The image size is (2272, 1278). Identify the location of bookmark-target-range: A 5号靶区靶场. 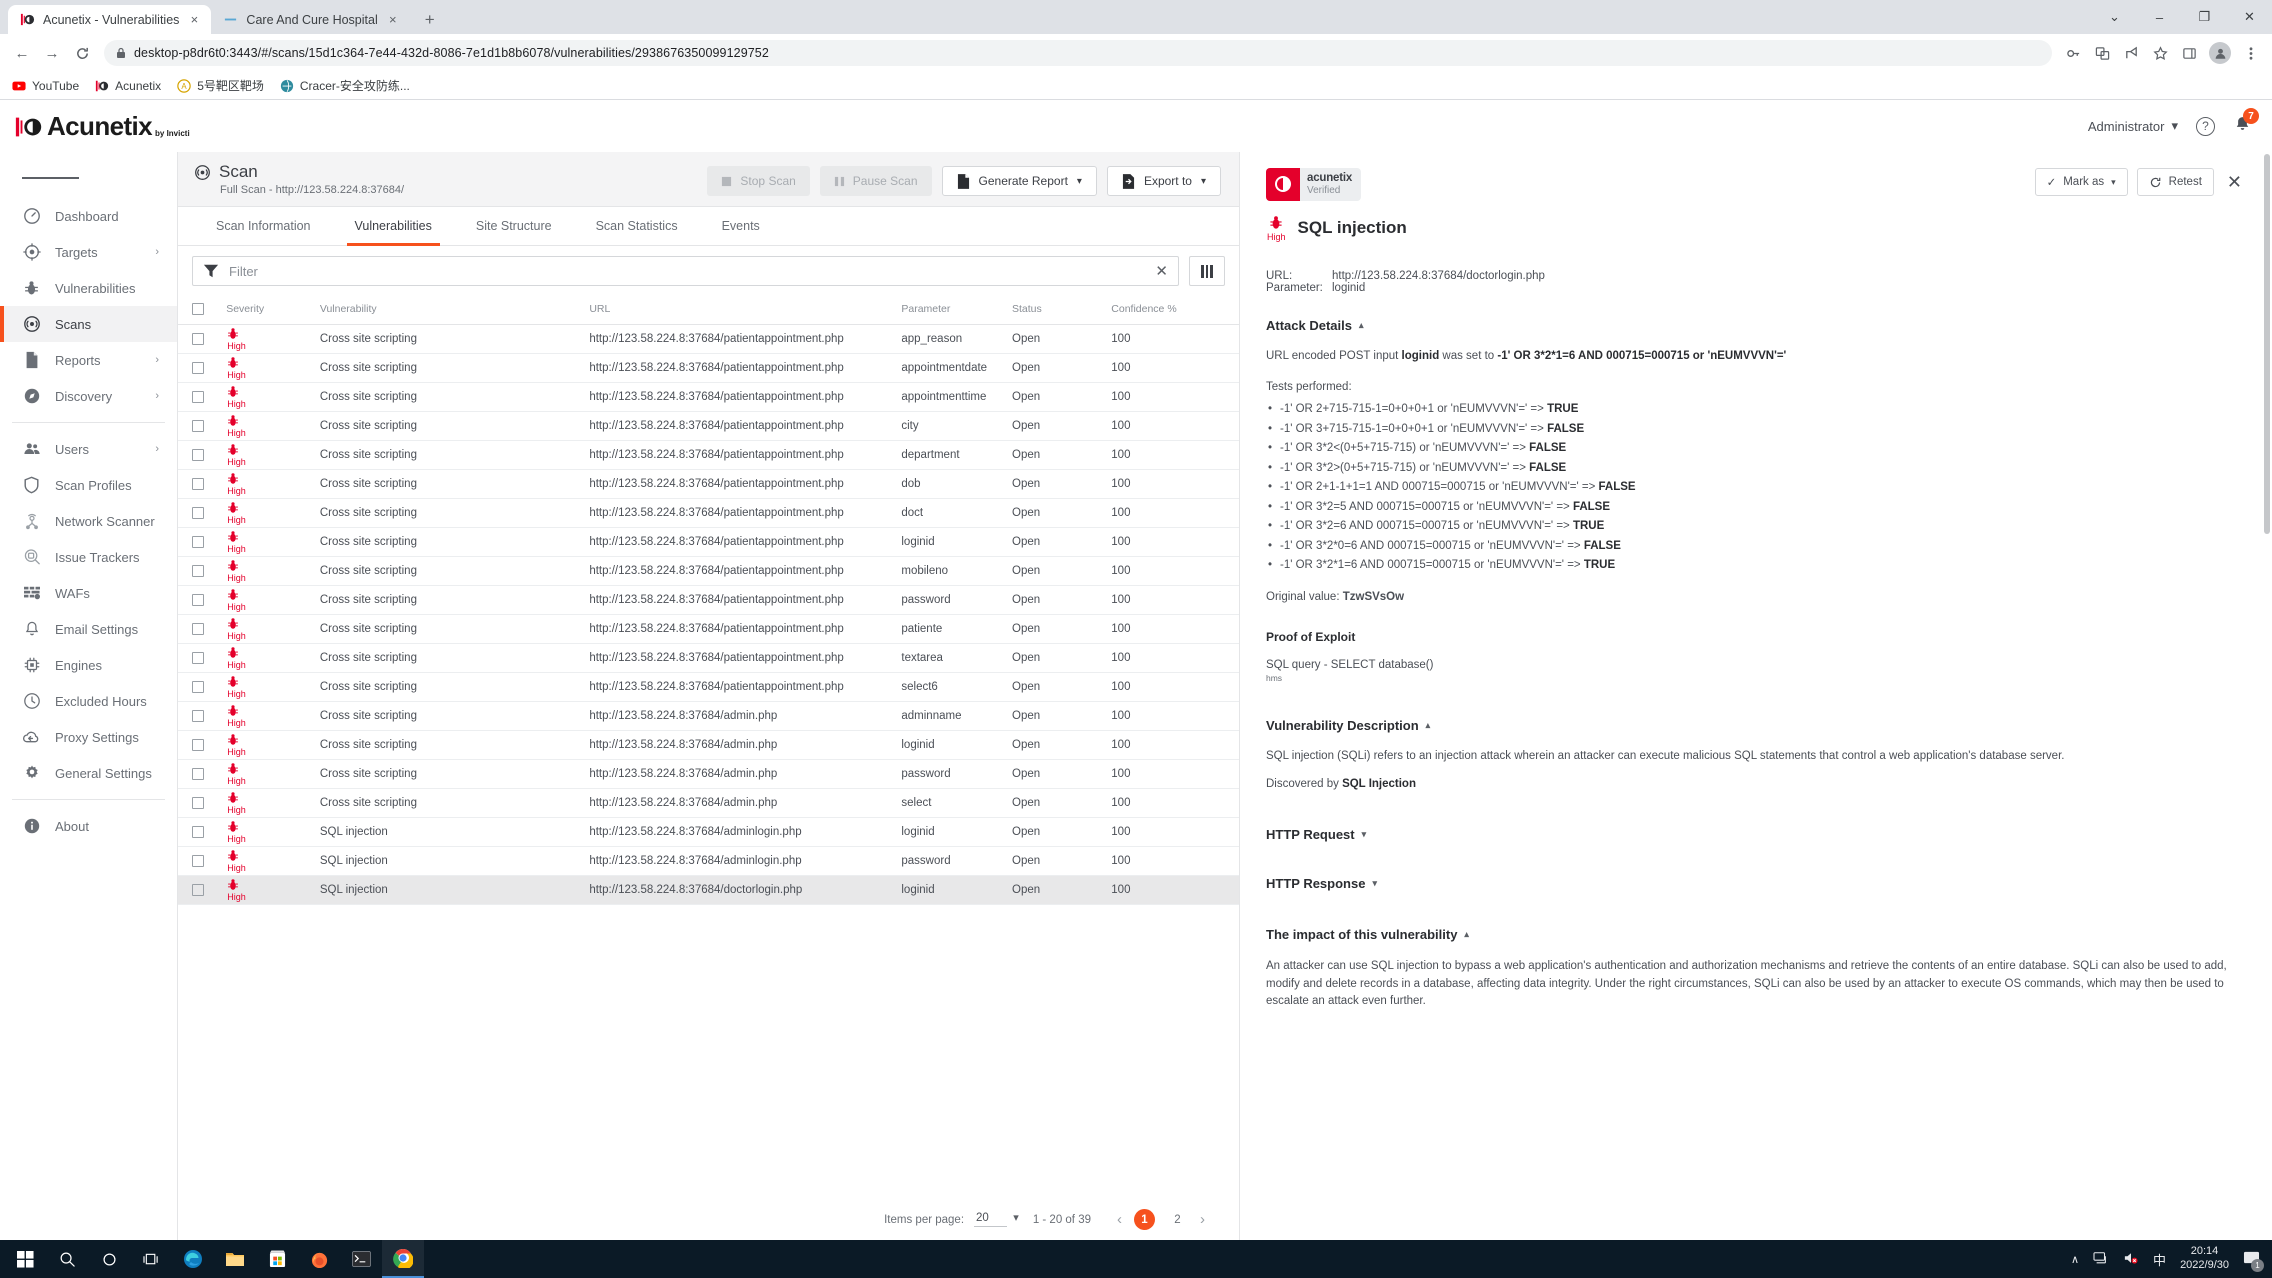
(220, 85).